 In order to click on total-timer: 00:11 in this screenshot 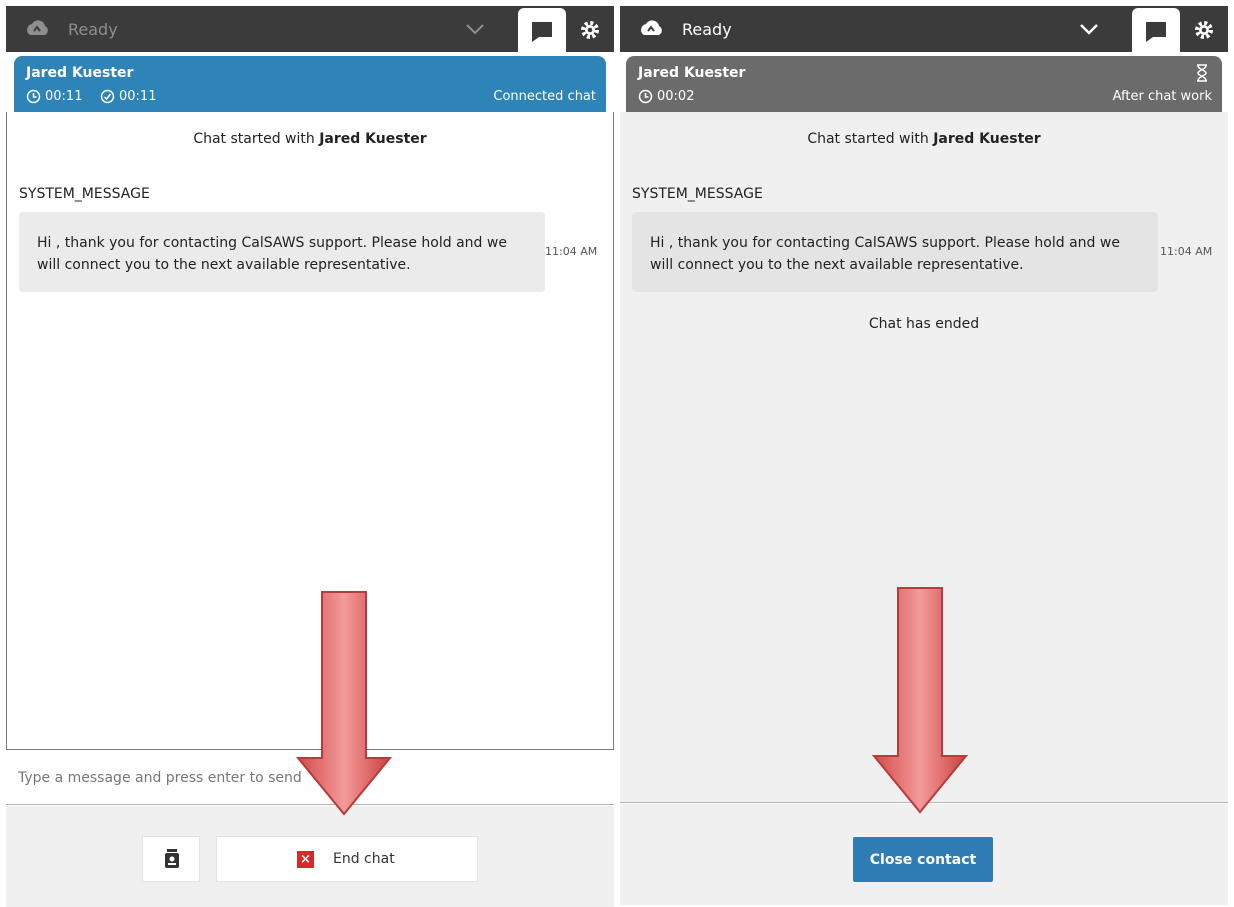, I will do `click(54, 96)`.